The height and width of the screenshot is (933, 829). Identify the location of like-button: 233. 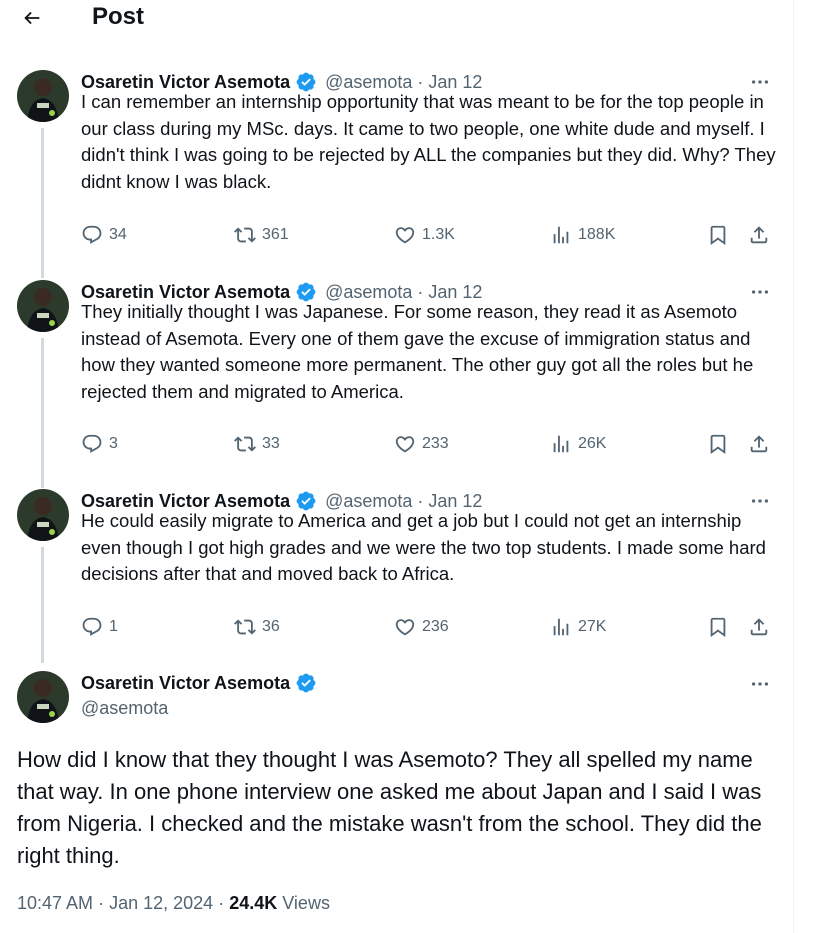
(421, 444).